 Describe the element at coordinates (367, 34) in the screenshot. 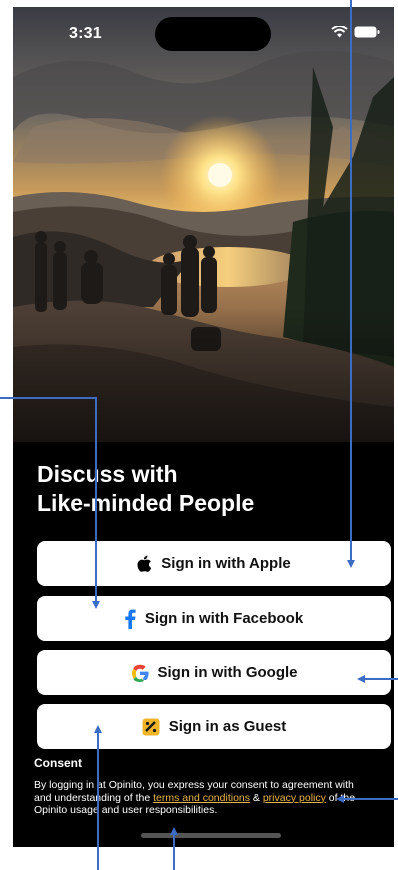

I see `battery-icon` at that location.